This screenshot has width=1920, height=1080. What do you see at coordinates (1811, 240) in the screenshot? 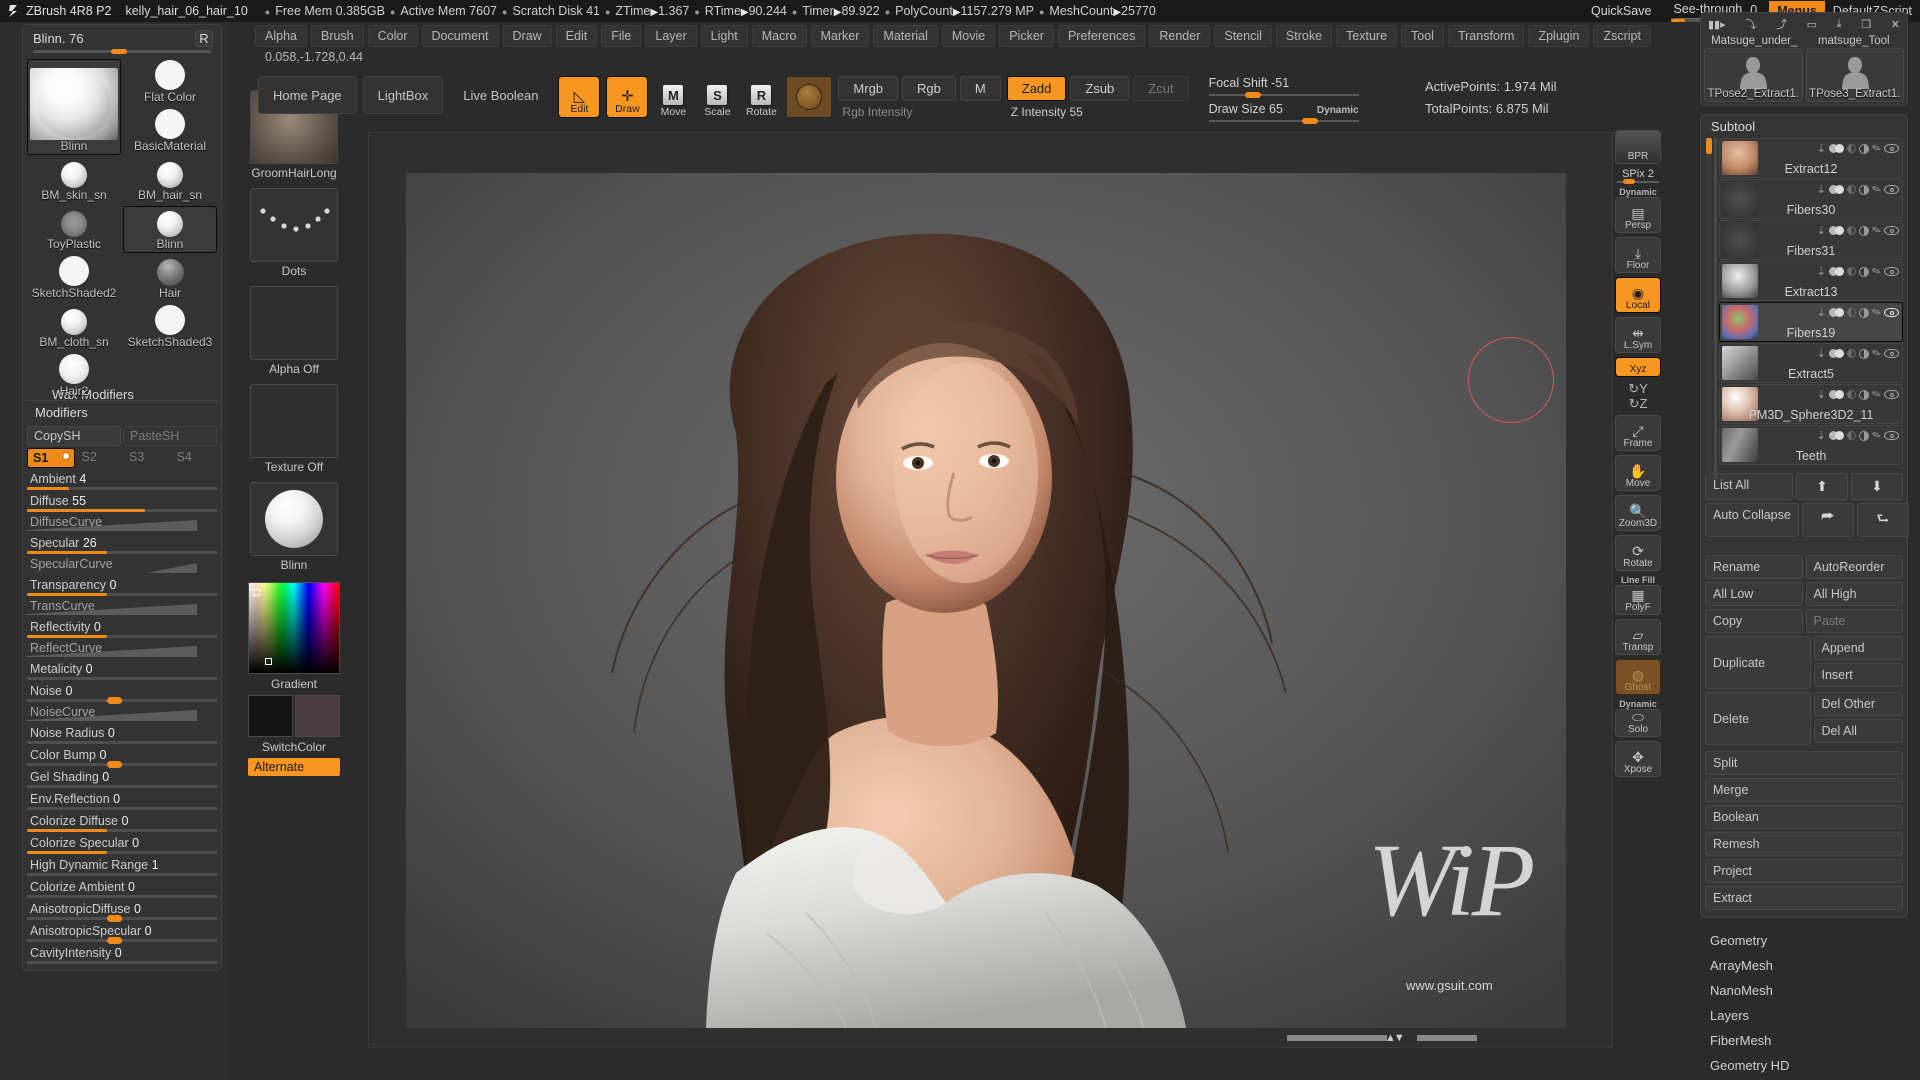
I see `subtool-item-fibers31: ⇣ ✎ Fibers31` at bounding box center [1811, 240].